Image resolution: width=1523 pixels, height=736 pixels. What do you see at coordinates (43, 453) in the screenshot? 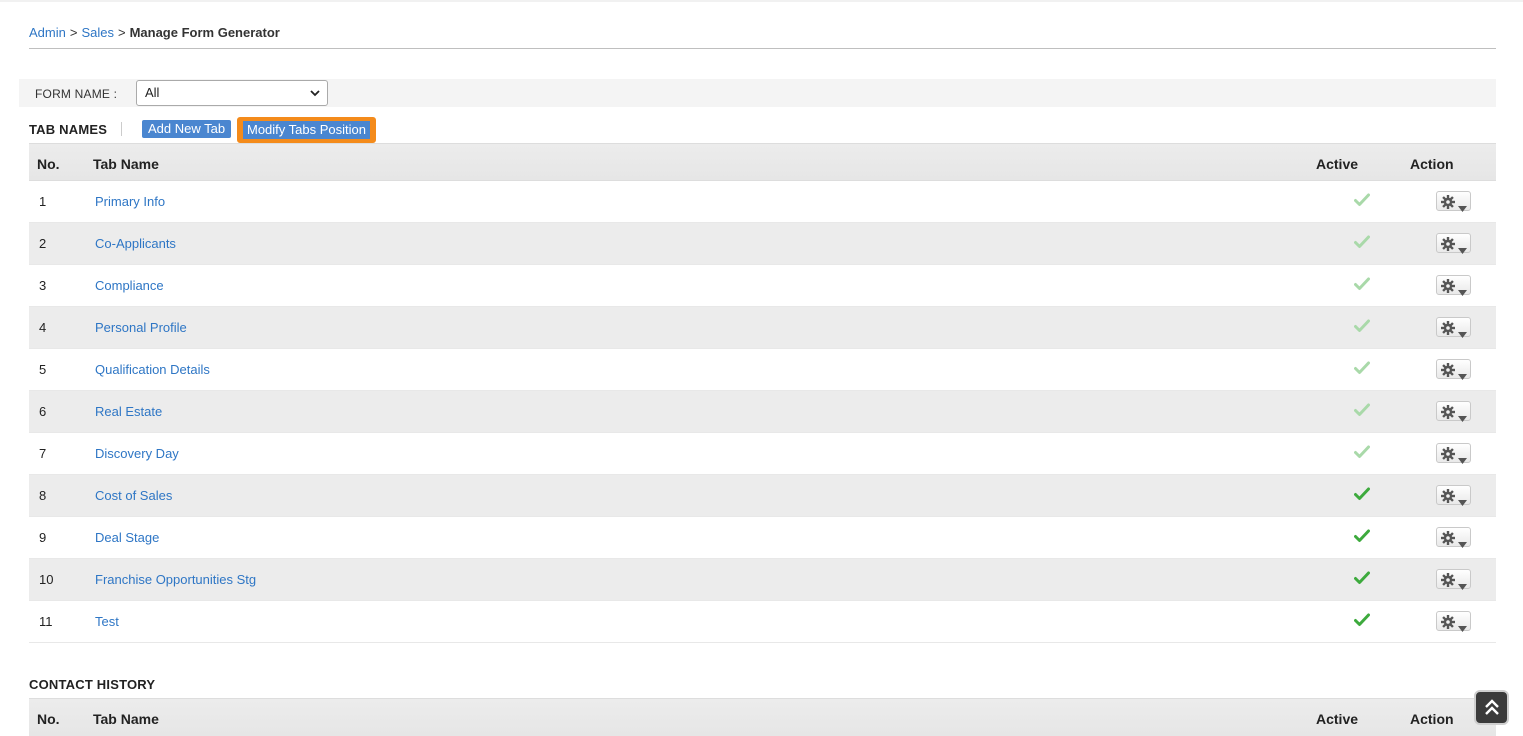
I see `row-number: 7` at bounding box center [43, 453].